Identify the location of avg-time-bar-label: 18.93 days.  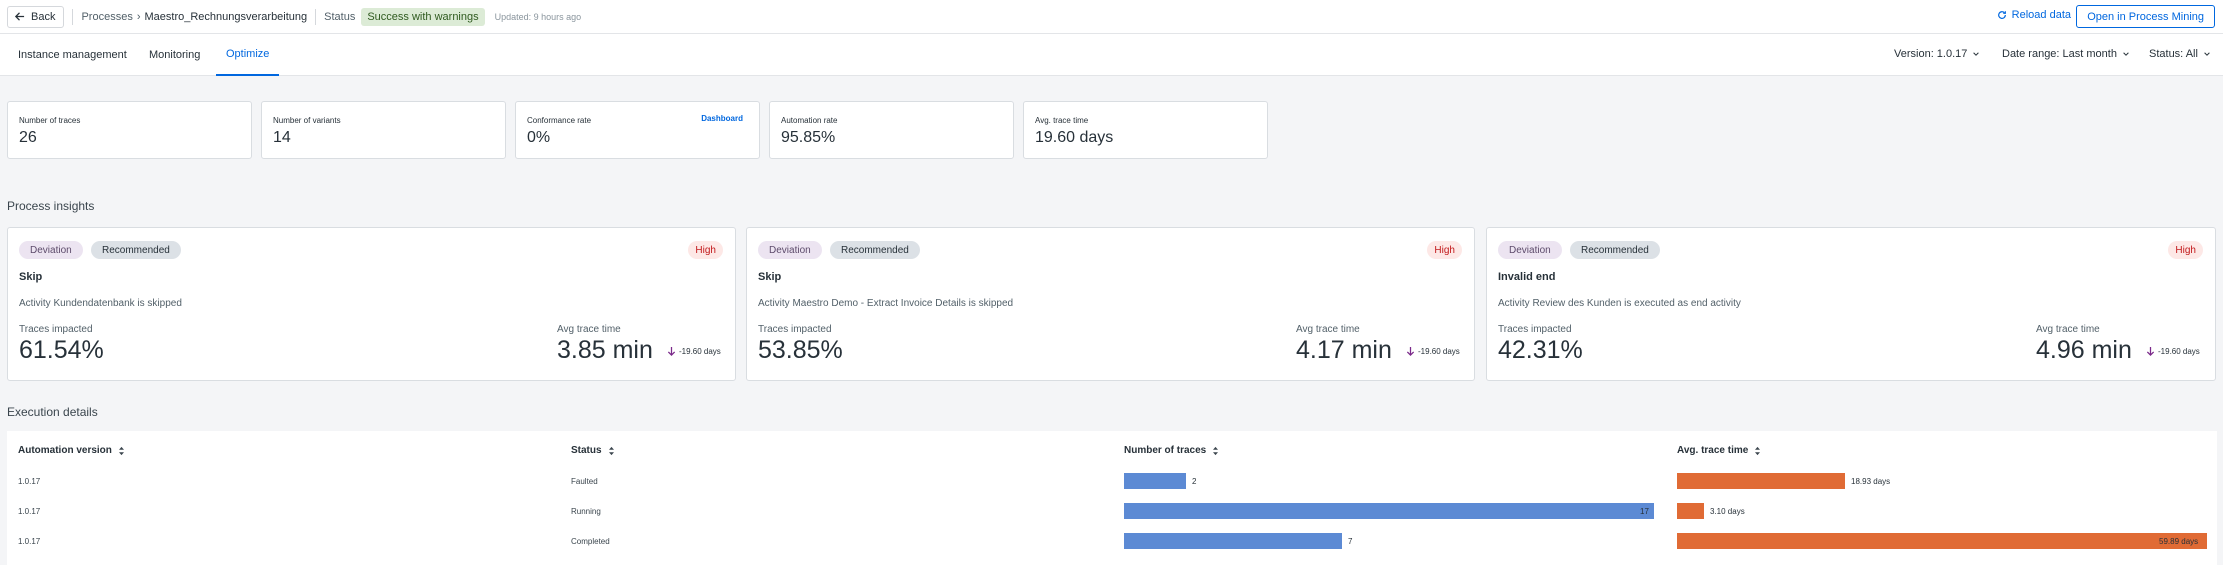
(1871, 481).